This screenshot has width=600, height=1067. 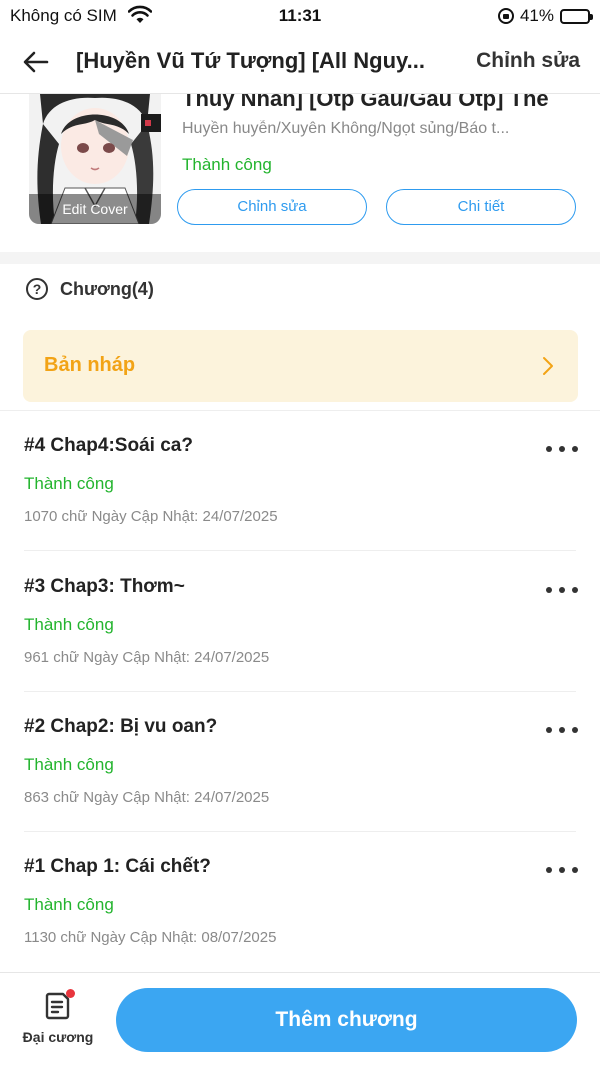 I want to click on chapter-meta: 863 chữ Ngày Cập Nhật: 24/07/2025, so click(x=147, y=797).